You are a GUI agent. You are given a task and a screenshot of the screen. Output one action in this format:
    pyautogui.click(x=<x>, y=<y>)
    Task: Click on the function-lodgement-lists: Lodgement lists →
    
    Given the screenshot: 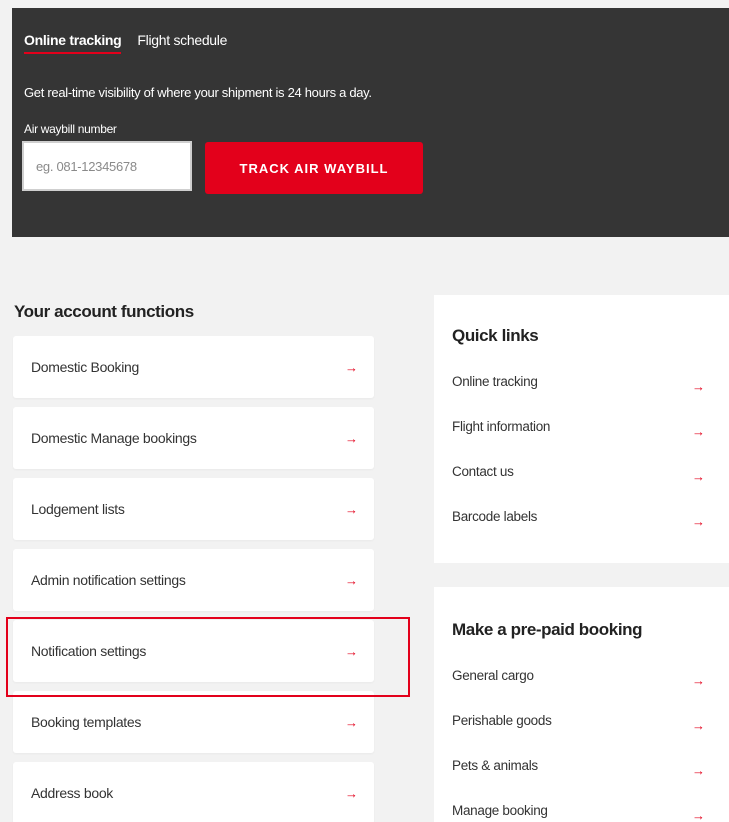 What is the action you would take?
    pyautogui.click(x=193, y=509)
    